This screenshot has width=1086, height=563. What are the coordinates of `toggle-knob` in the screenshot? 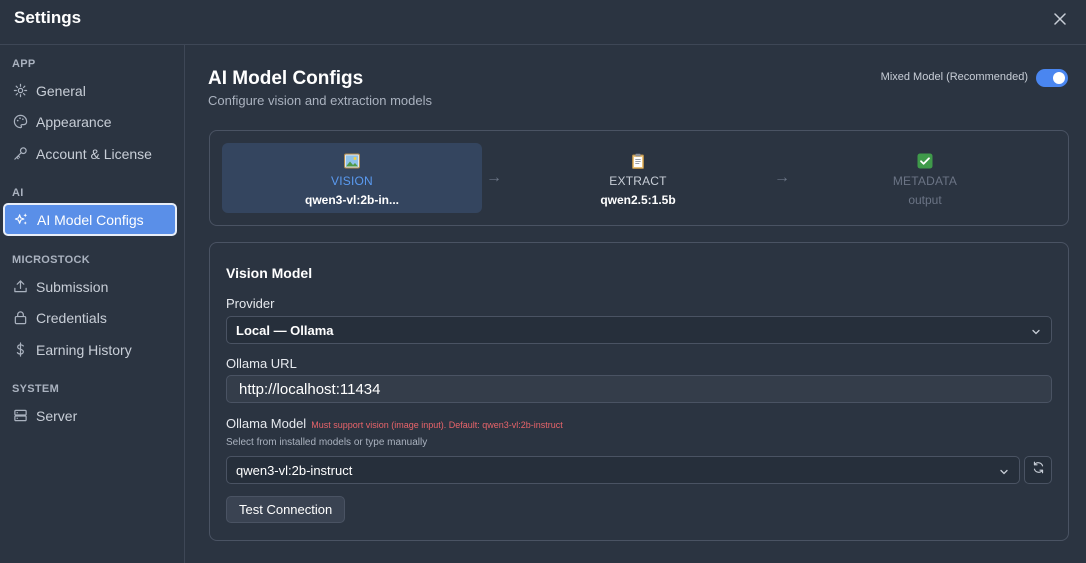 It's located at (1059, 78).